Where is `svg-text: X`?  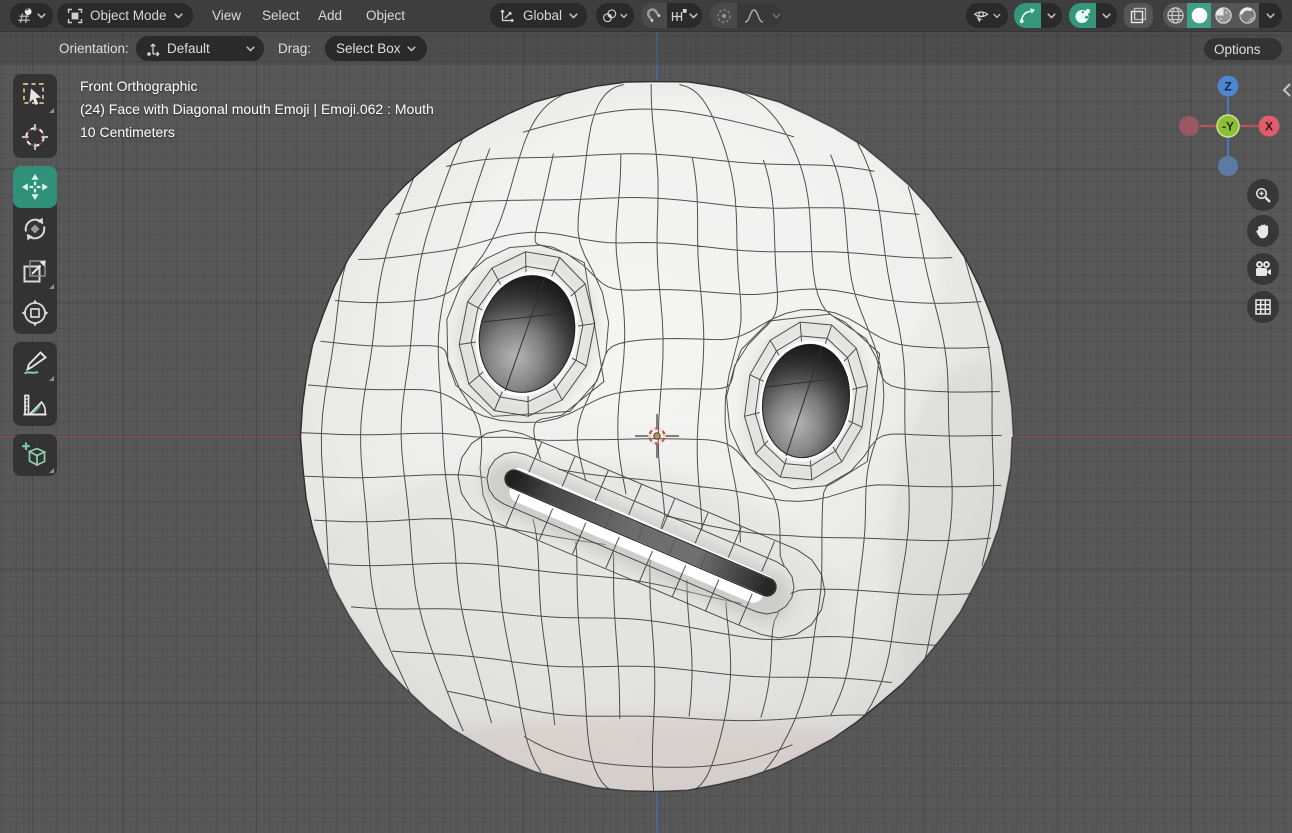
svg-text: X is located at coordinates (1269, 127).